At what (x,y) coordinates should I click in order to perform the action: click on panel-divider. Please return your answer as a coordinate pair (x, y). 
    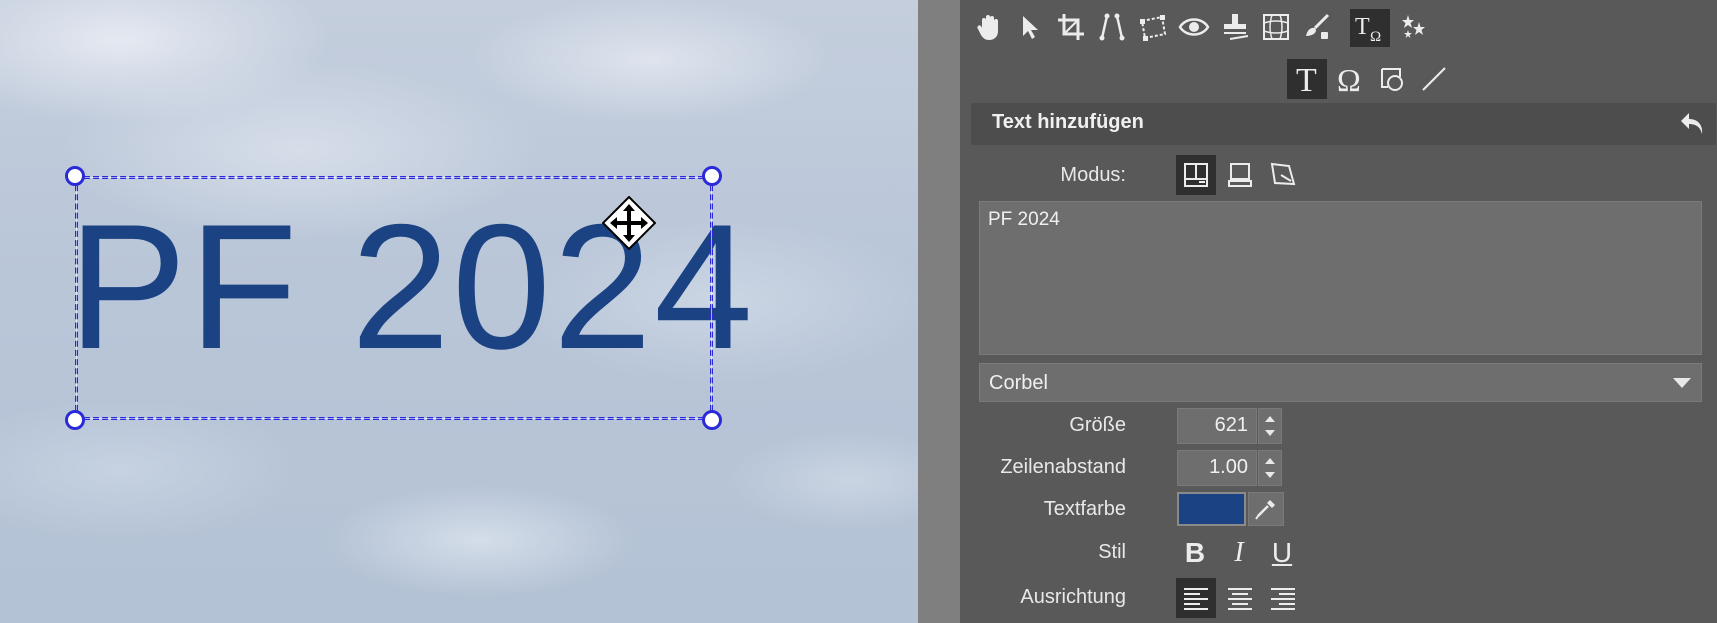
    Looking at the image, I should click on (939, 311).